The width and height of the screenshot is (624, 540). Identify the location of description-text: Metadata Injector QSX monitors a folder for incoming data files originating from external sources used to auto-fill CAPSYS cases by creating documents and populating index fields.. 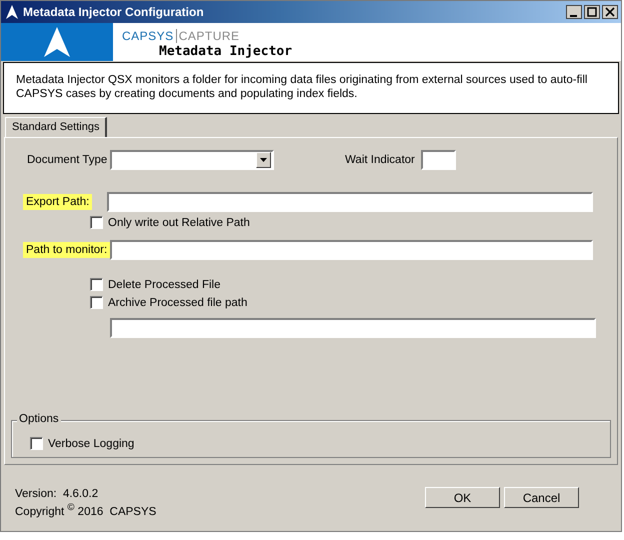
(311, 88).